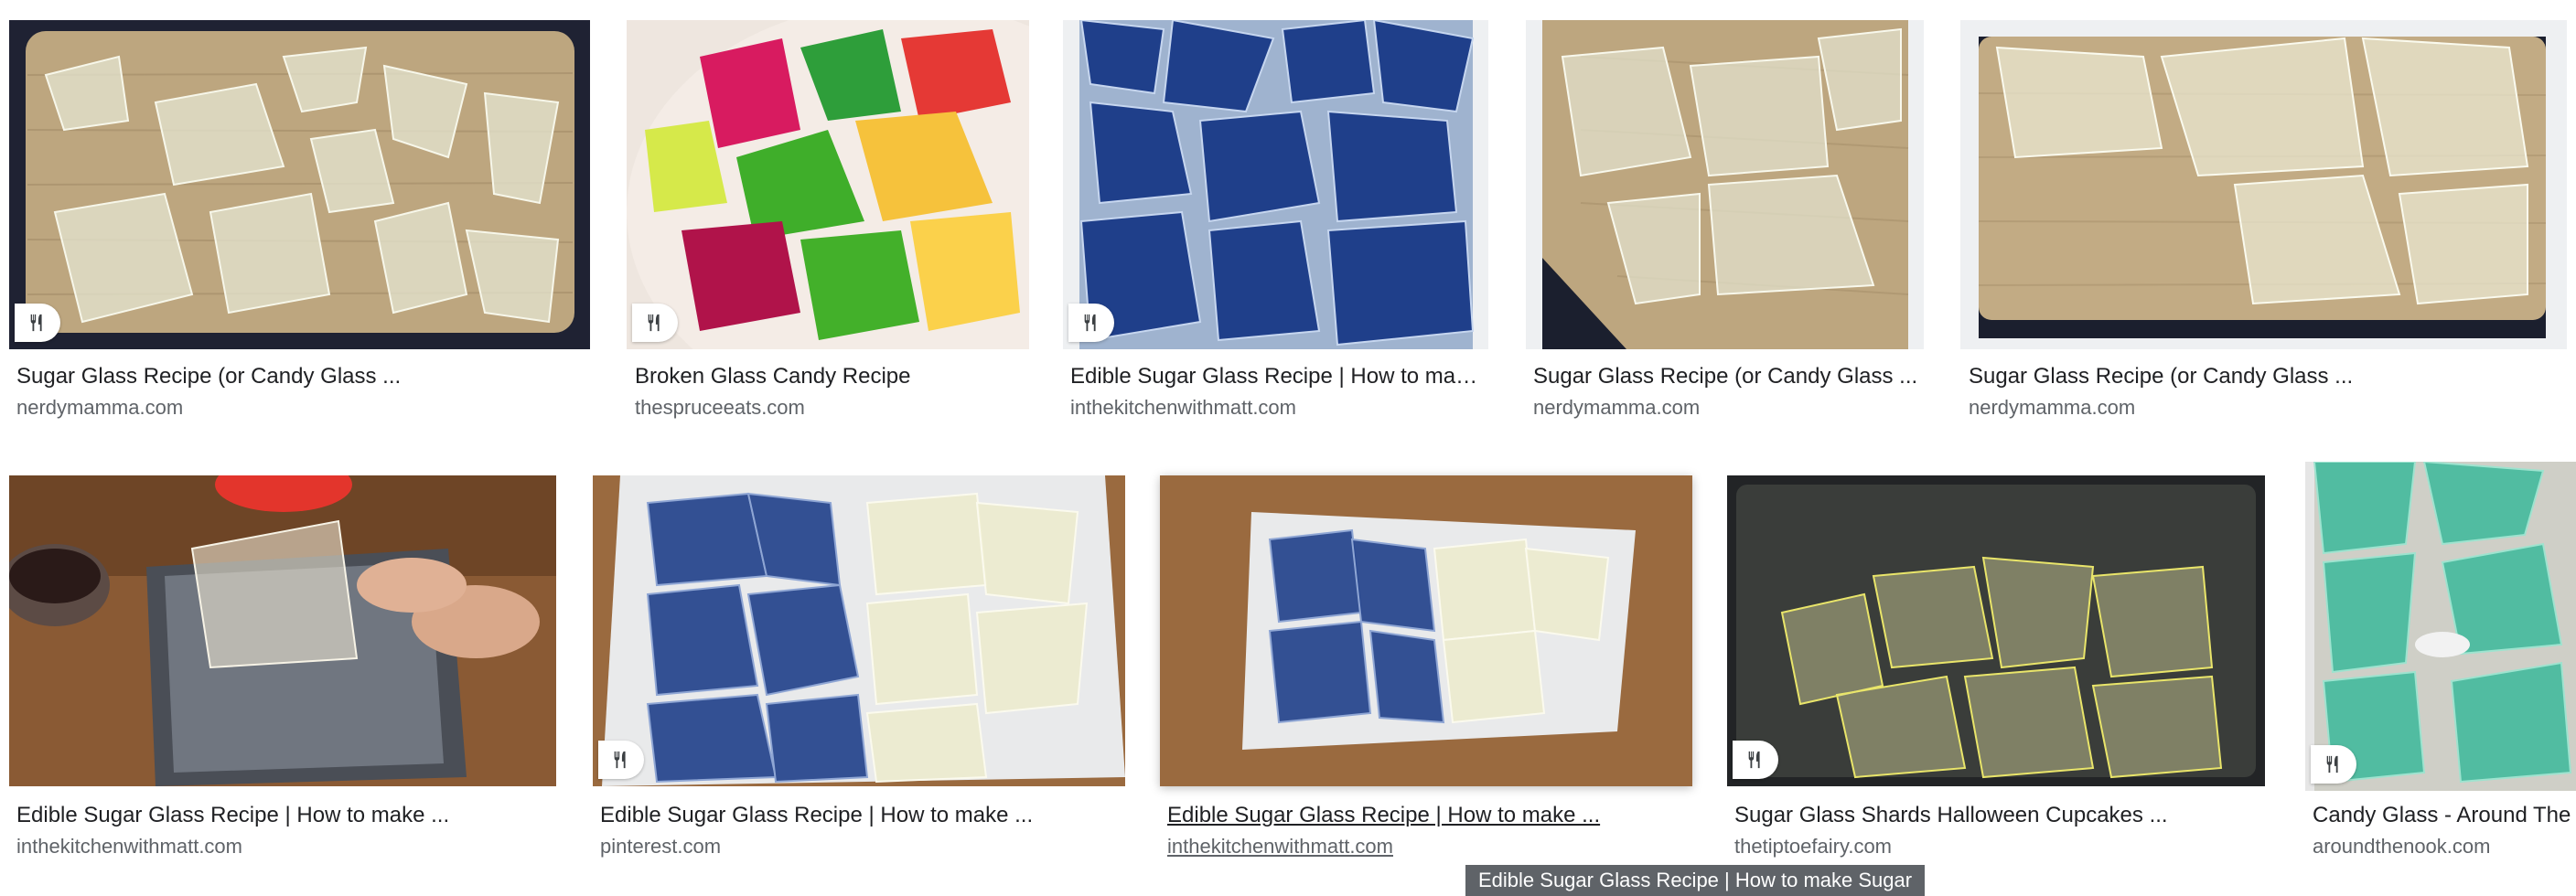 The height and width of the screenshot is (896, 2576). What do you see at coordinates (832, 376) in the screenshot?
I see `result-title: Broken Glass Candy Recipe` at bounding box center [832, 376].